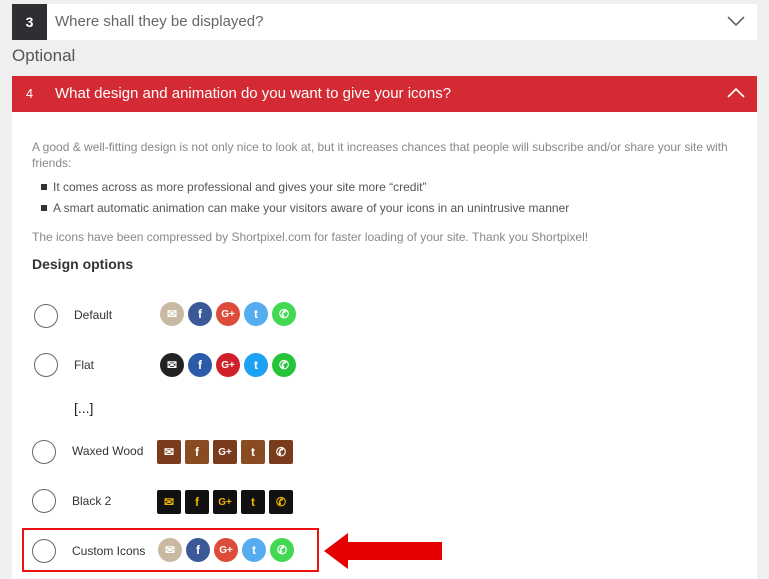 The height and width of the screenshot is (579, 769). What do you see at coordinates (92, 501) in the screenshot?
I see `option-label-black-2: Black 2` at bounding box center [92, 501].